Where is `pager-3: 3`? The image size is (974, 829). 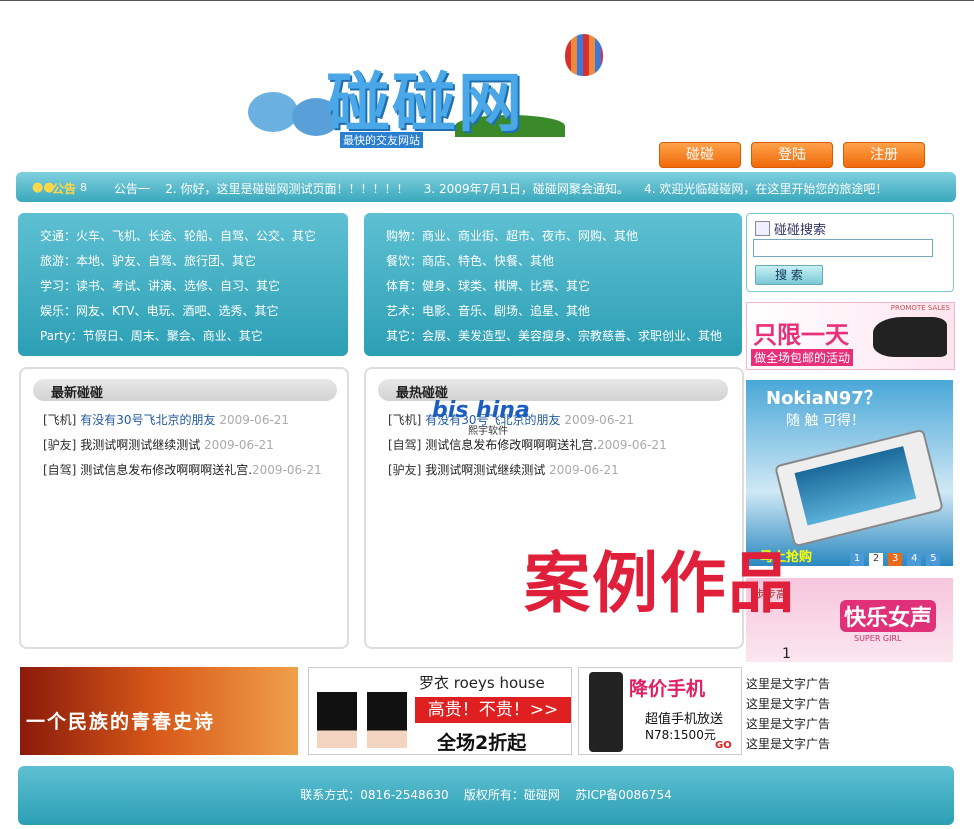 pager-3: 3 is located at coordinates (895, 559).